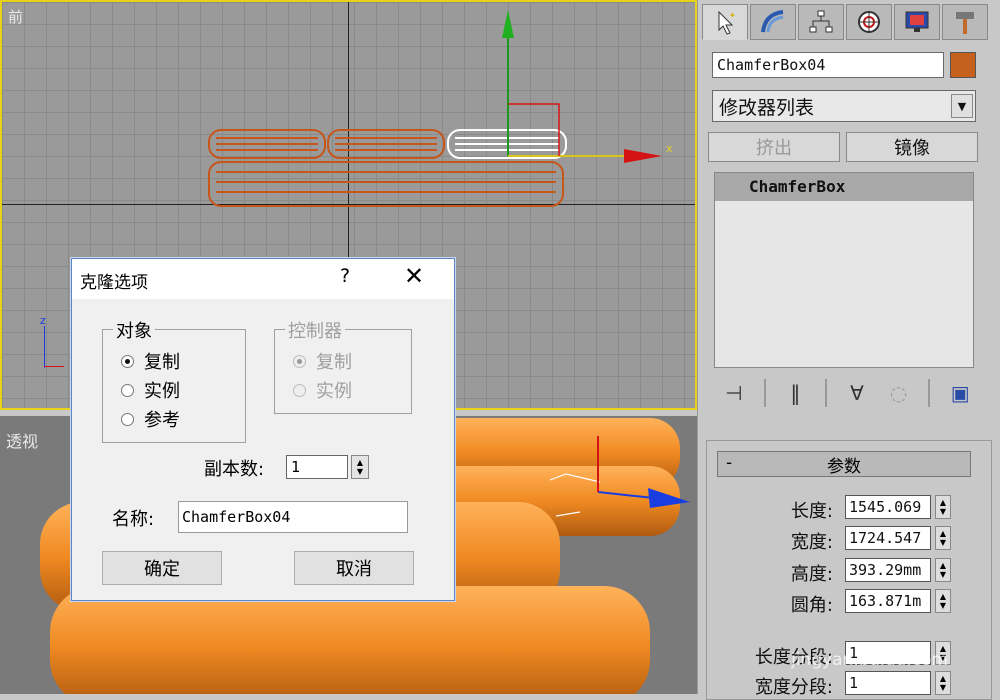 This screenshot has height=700, width=1000. What do you see at coordinates (869, 660) in the screenshot?
I see `watermark: jingyan.baidu.com` at bounding box center [869, 660].